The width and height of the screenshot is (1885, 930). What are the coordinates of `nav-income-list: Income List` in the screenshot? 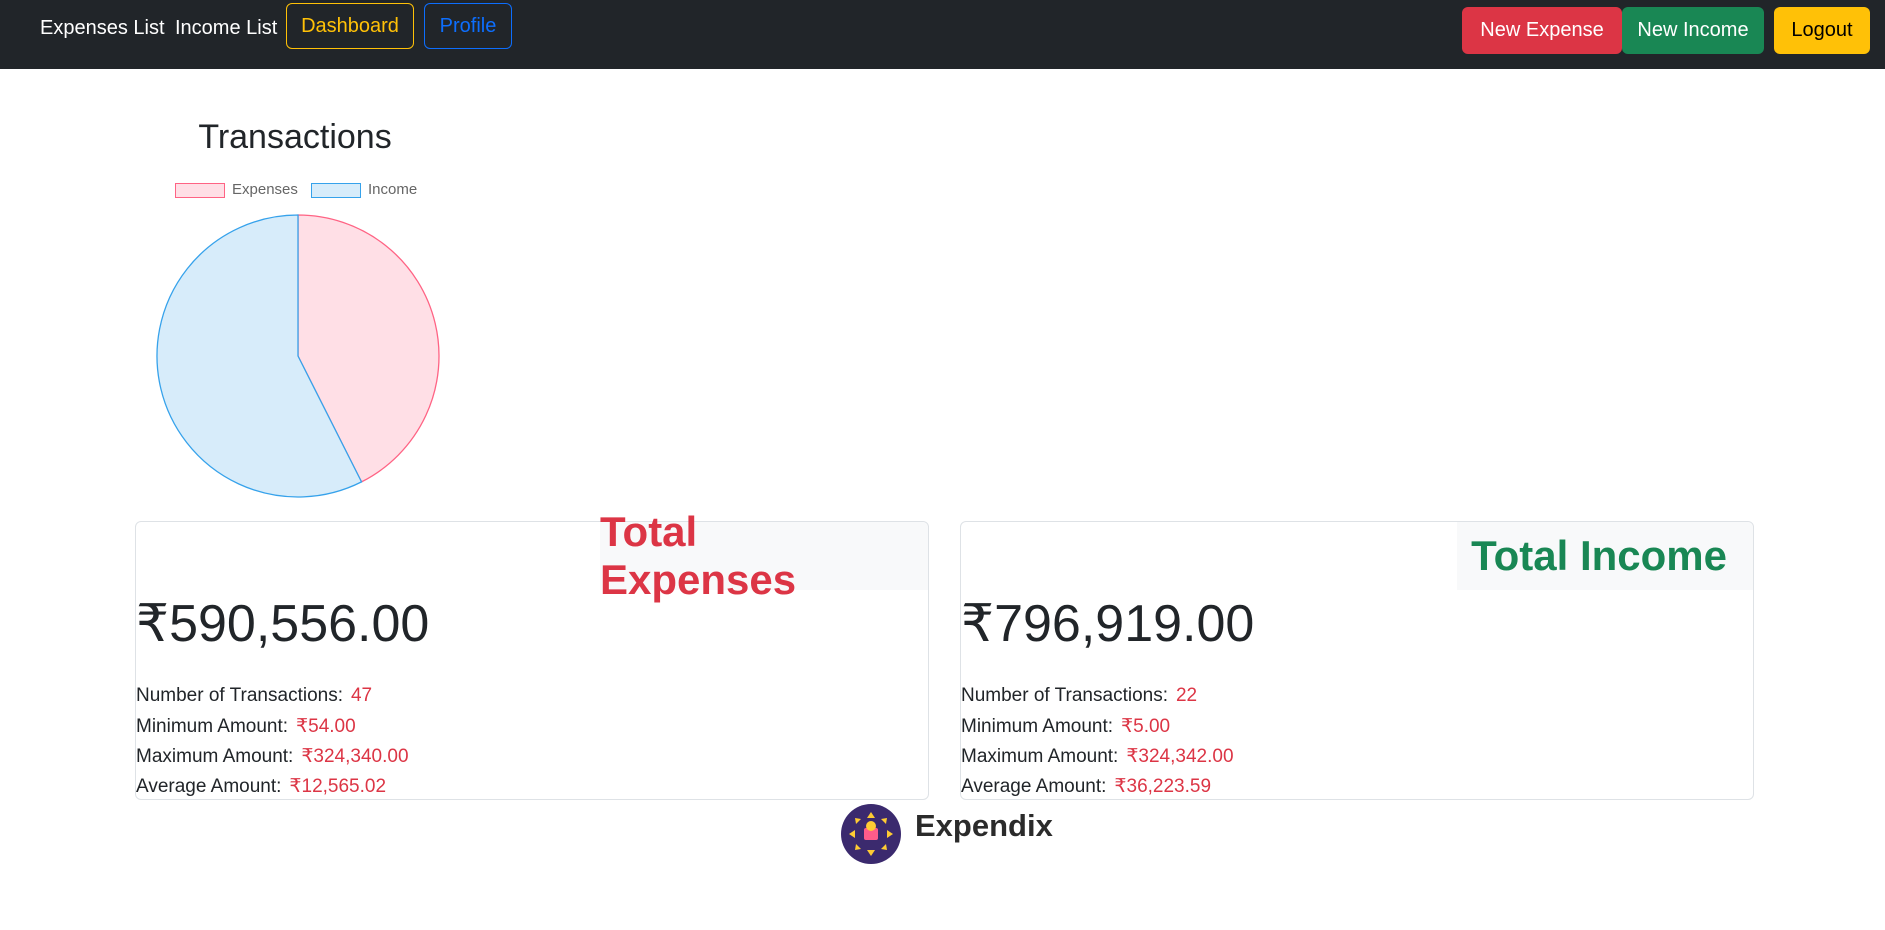 It's located at (226, 28).